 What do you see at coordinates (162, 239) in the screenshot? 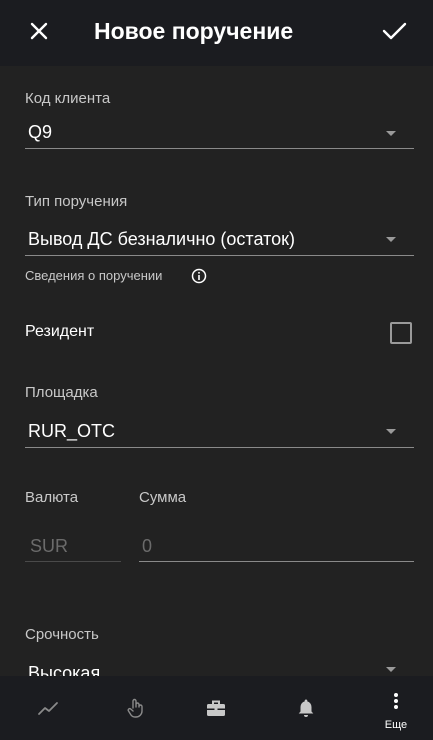
I see `order-type-value: Вывод ДС безналично (остаток)` at bounding box center [162, 239].